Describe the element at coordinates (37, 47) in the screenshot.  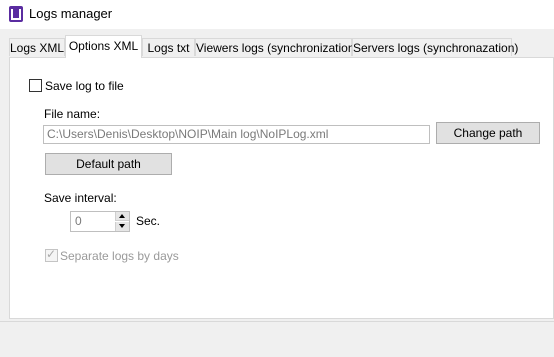
I see `tab-logs-xml: Logs XML` at that location.